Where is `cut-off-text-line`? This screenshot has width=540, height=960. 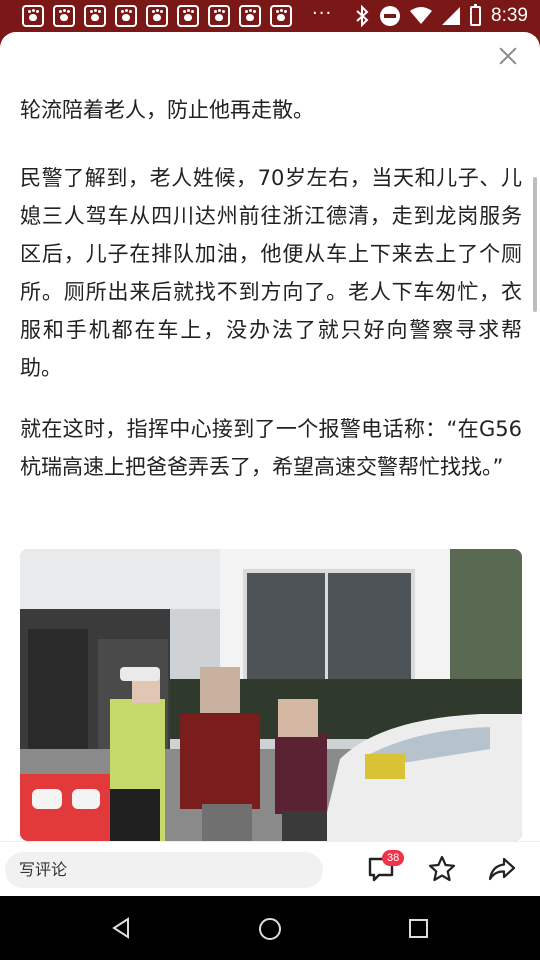 cut-off-text-line is located at coordinates (265, 70).